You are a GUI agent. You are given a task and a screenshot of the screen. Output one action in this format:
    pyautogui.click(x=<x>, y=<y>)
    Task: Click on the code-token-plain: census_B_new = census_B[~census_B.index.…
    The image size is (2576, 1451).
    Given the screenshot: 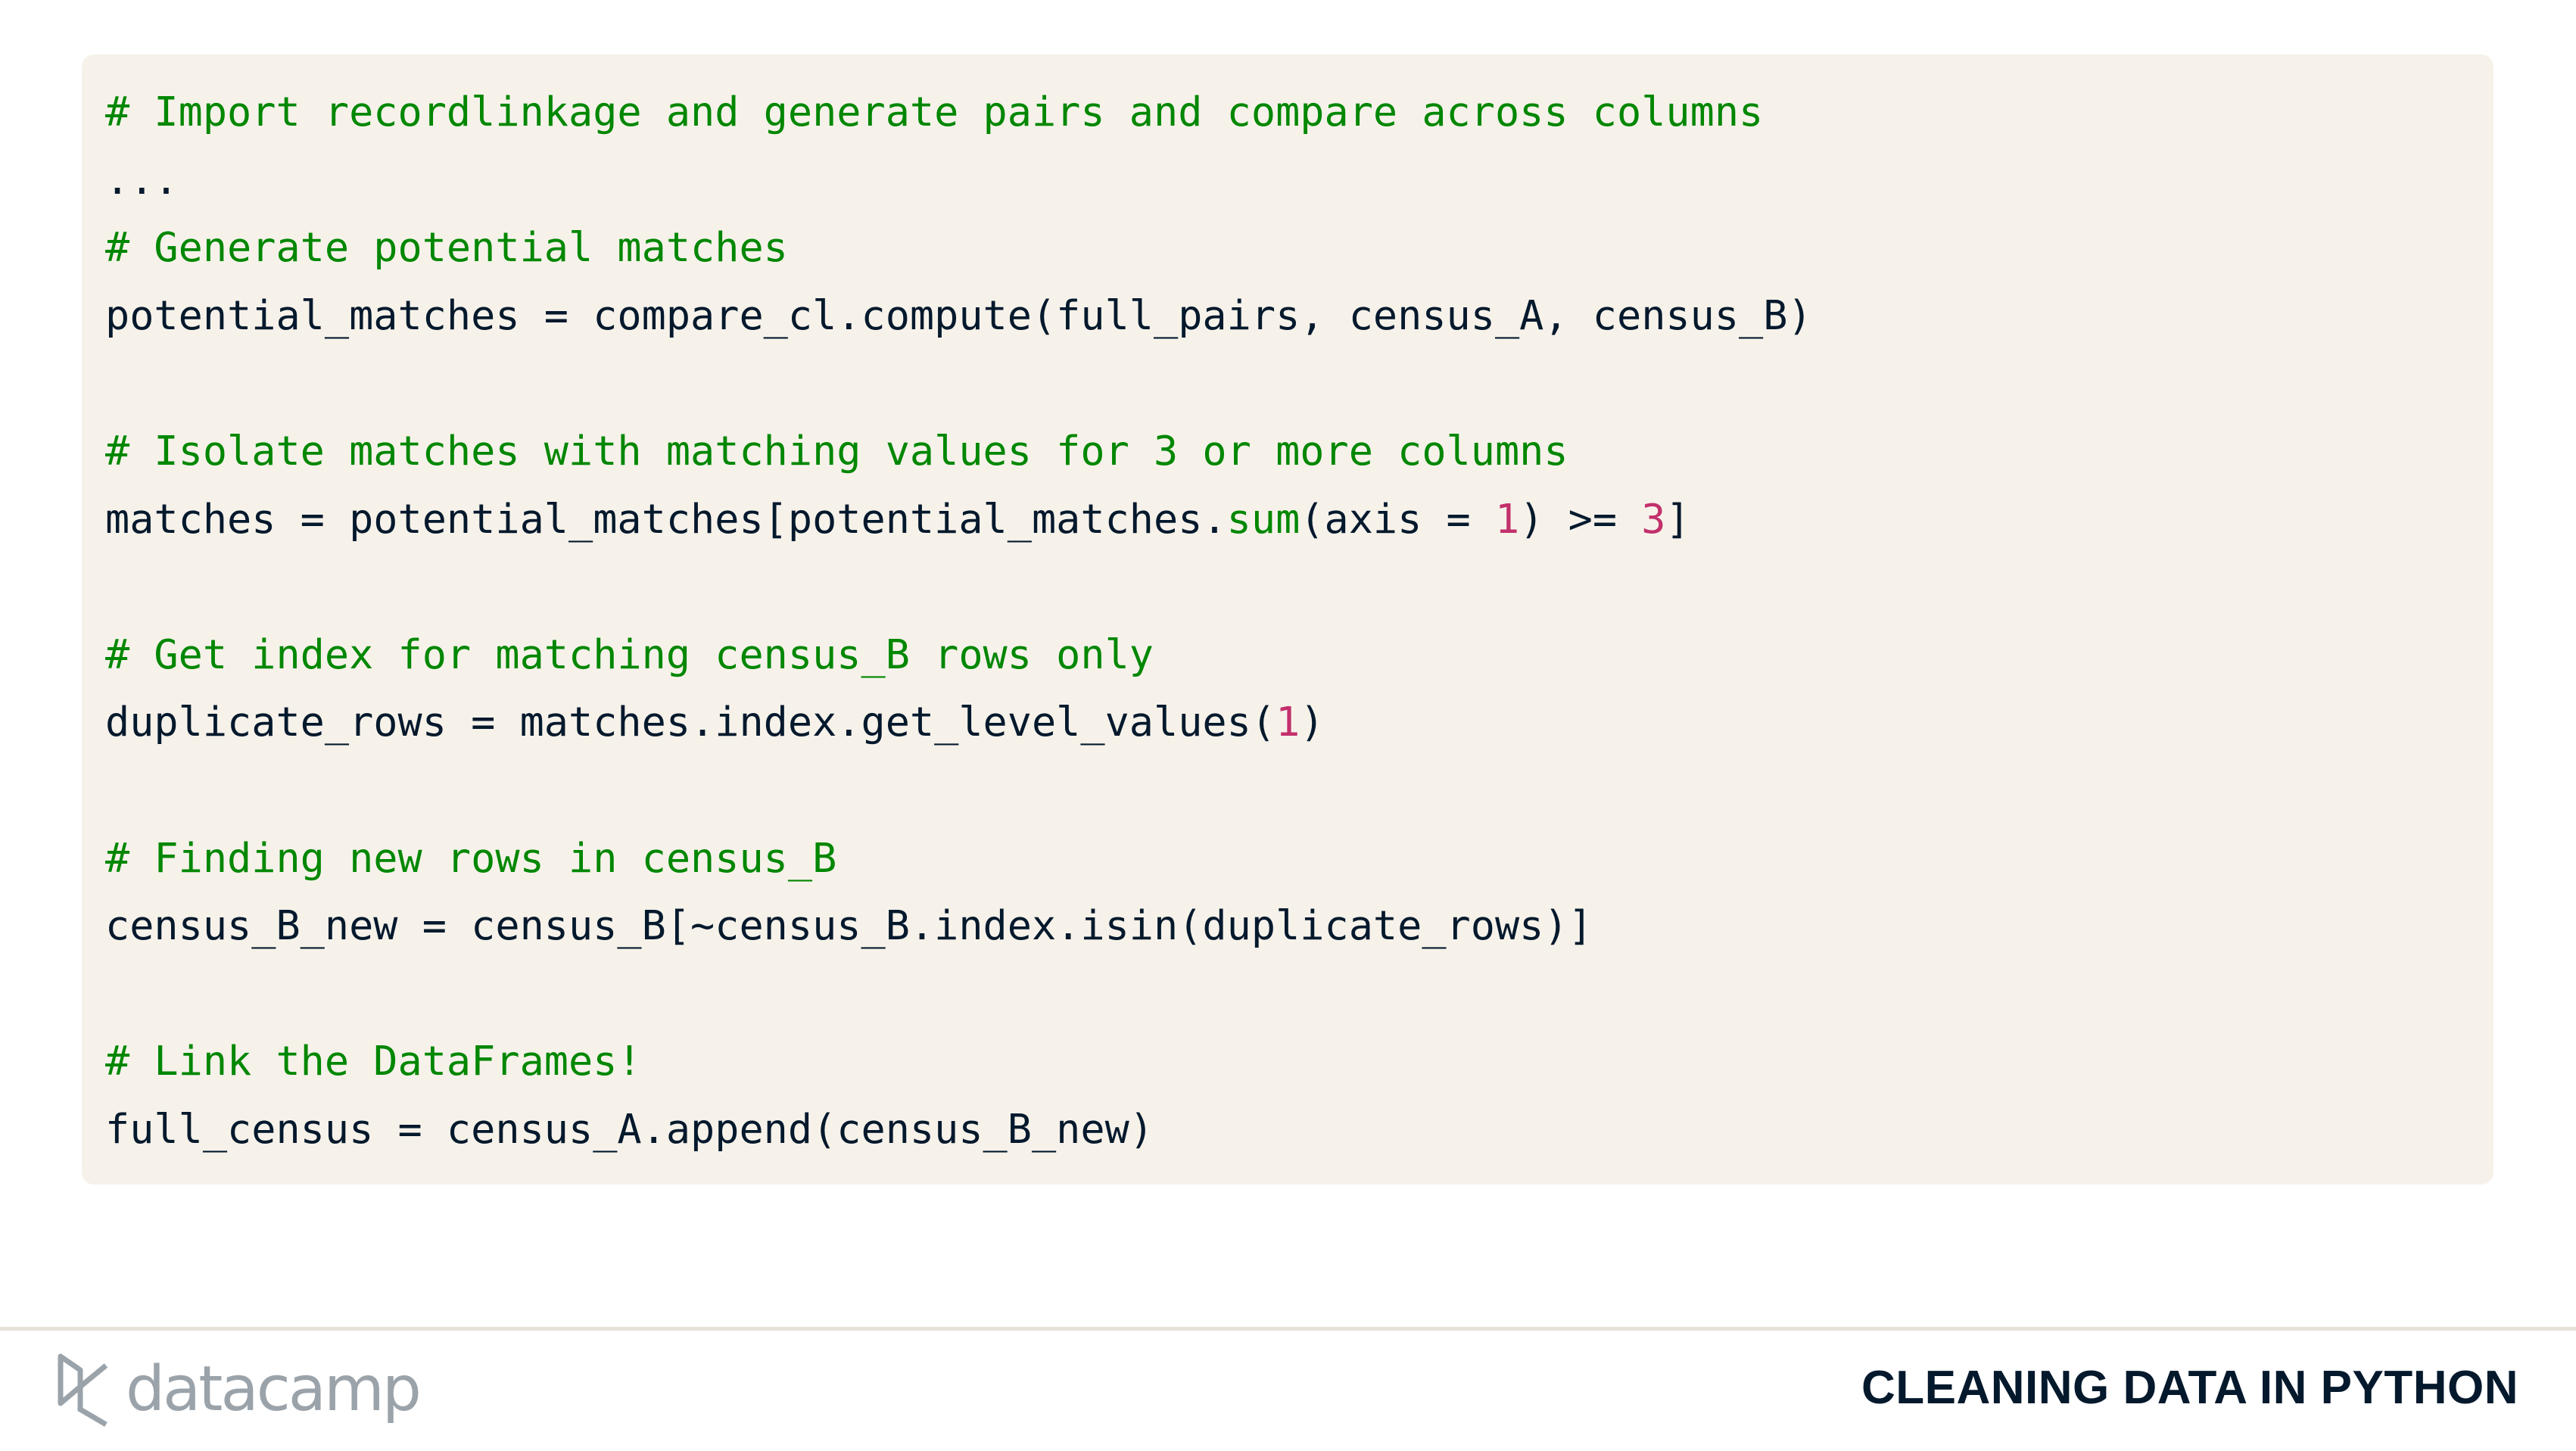 What is the action you would take?
    pyautogui.click(x=849, y=925)
    